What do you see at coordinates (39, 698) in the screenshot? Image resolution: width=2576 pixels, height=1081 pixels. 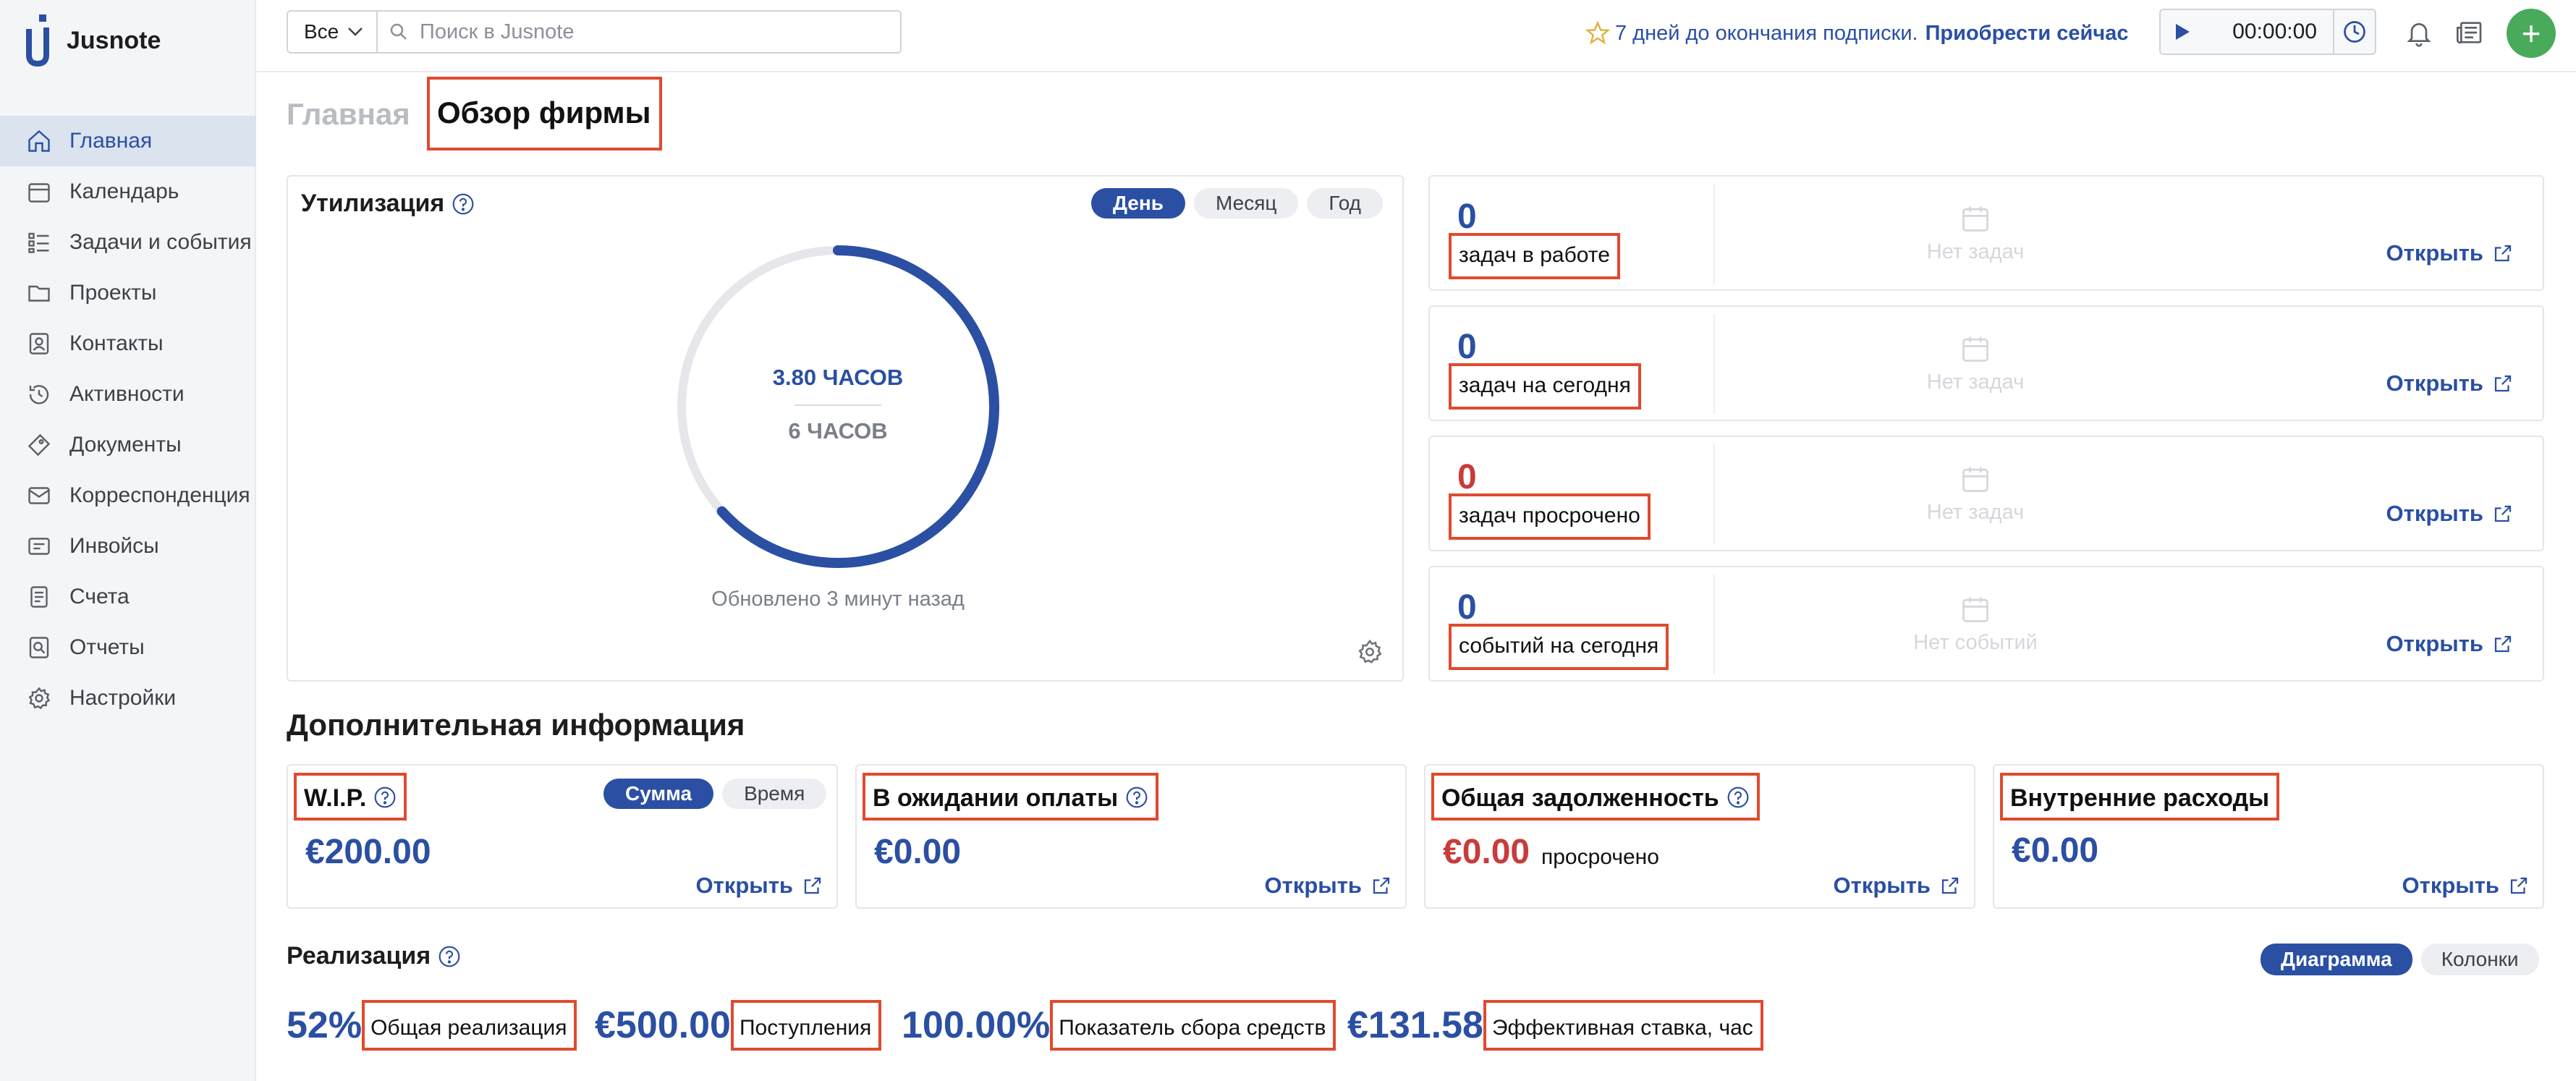 I see `settings-icon` at bounding box center [39, 698].